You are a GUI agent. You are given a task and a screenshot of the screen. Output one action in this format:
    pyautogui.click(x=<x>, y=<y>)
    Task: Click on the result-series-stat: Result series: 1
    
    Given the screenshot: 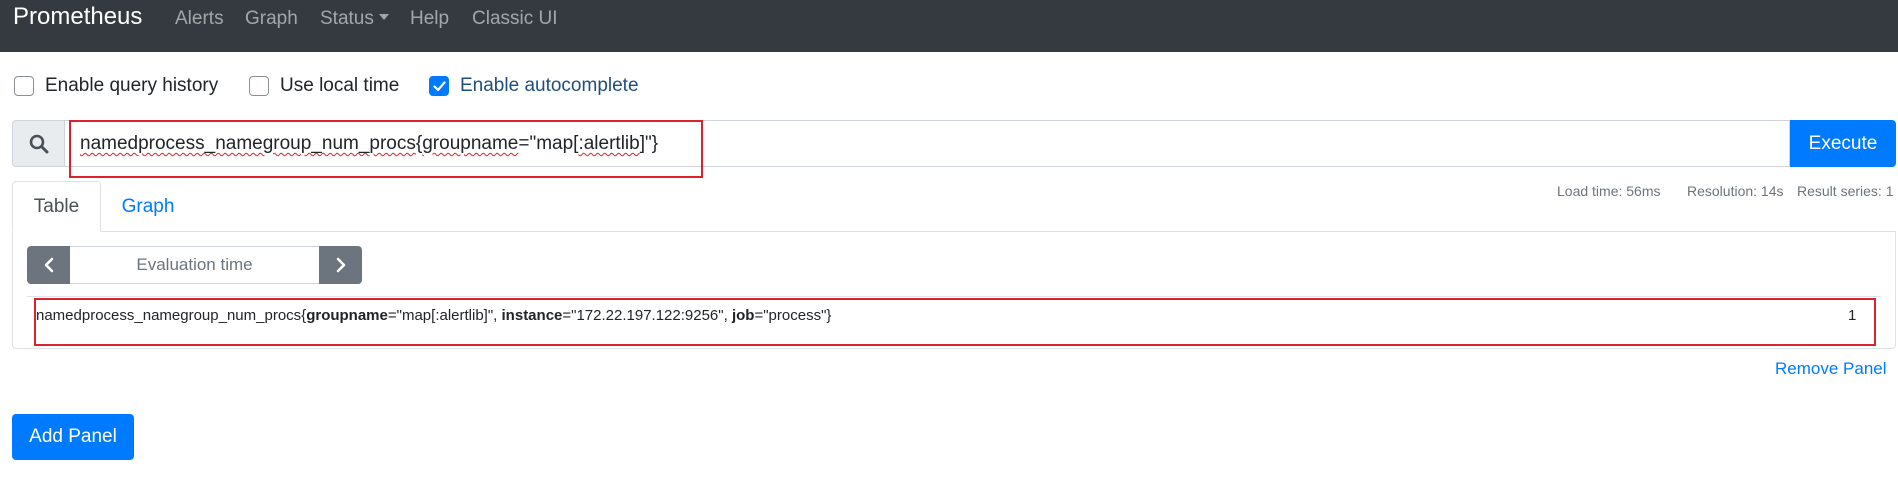 What is the action you would take?
    pyautogui.click(x=1845, y=191)
    